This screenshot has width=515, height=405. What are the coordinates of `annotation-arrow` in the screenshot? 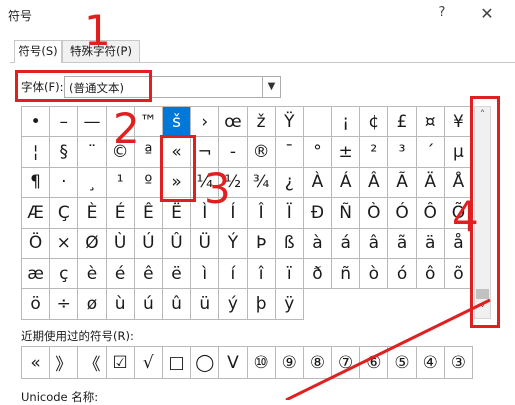 It's located at (388, 349).